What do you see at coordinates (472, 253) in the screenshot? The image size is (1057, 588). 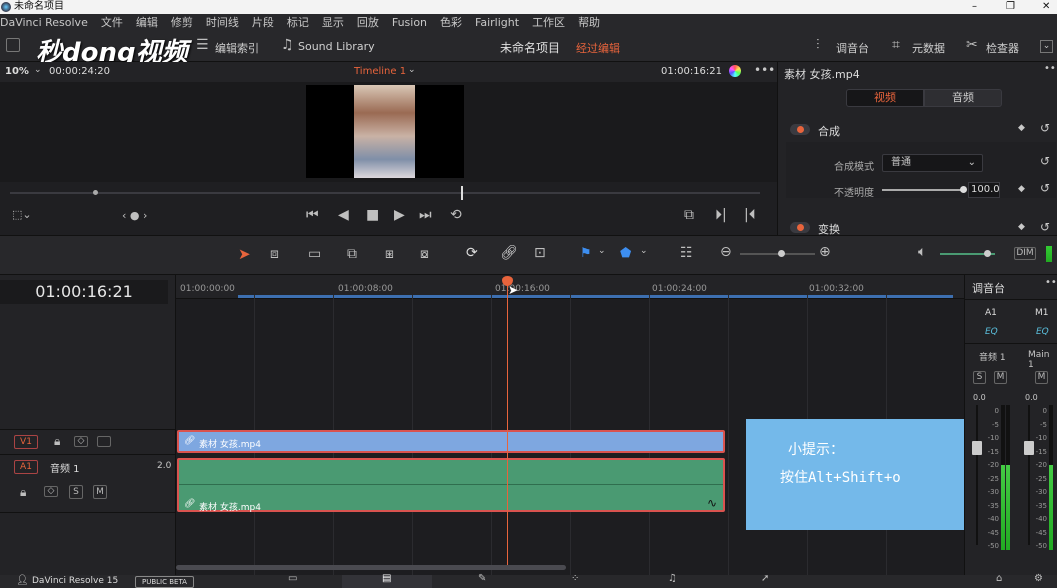 I see `snapping-icon: ⟳` at bounding box center [472, 253].